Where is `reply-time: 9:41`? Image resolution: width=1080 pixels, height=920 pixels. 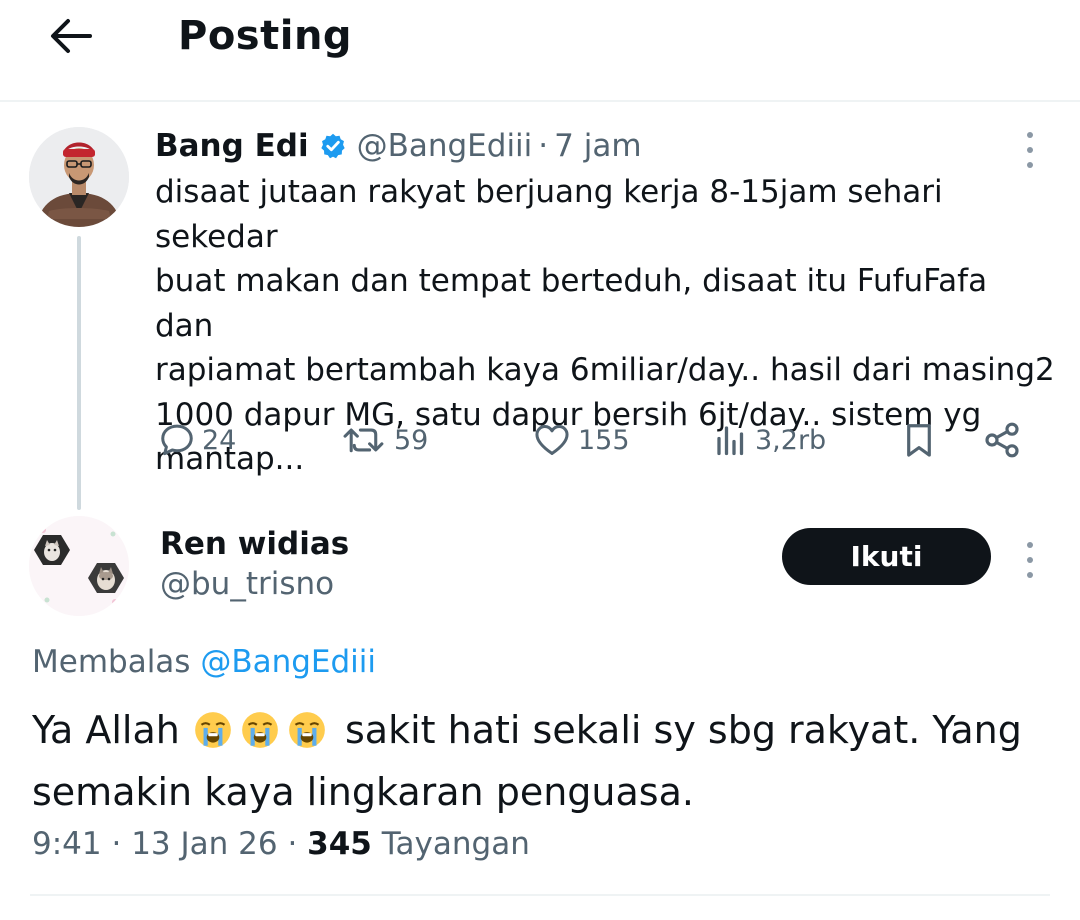
reply-time: 9:41 is located at coordinates (67, 844).